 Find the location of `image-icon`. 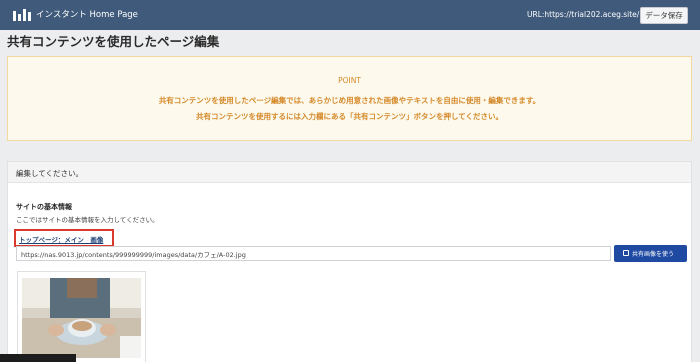

image-icon is located at coordinates (626, 253).